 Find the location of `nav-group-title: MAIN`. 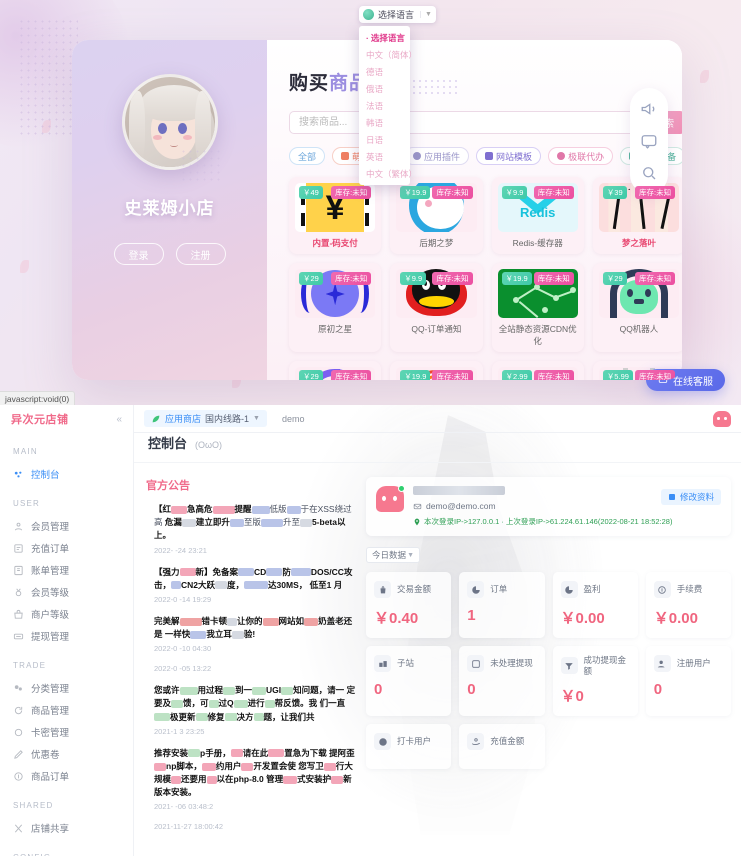

nav-group-title: MAIN is located at coordinates (25, 451).